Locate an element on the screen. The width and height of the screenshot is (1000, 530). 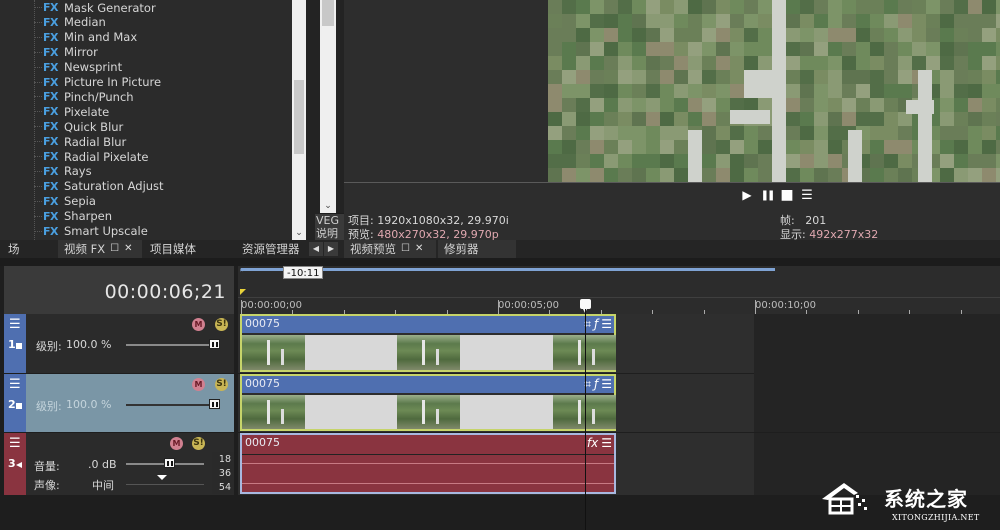
fx-list-item: FX Rays is located at coordinates (63, 171).